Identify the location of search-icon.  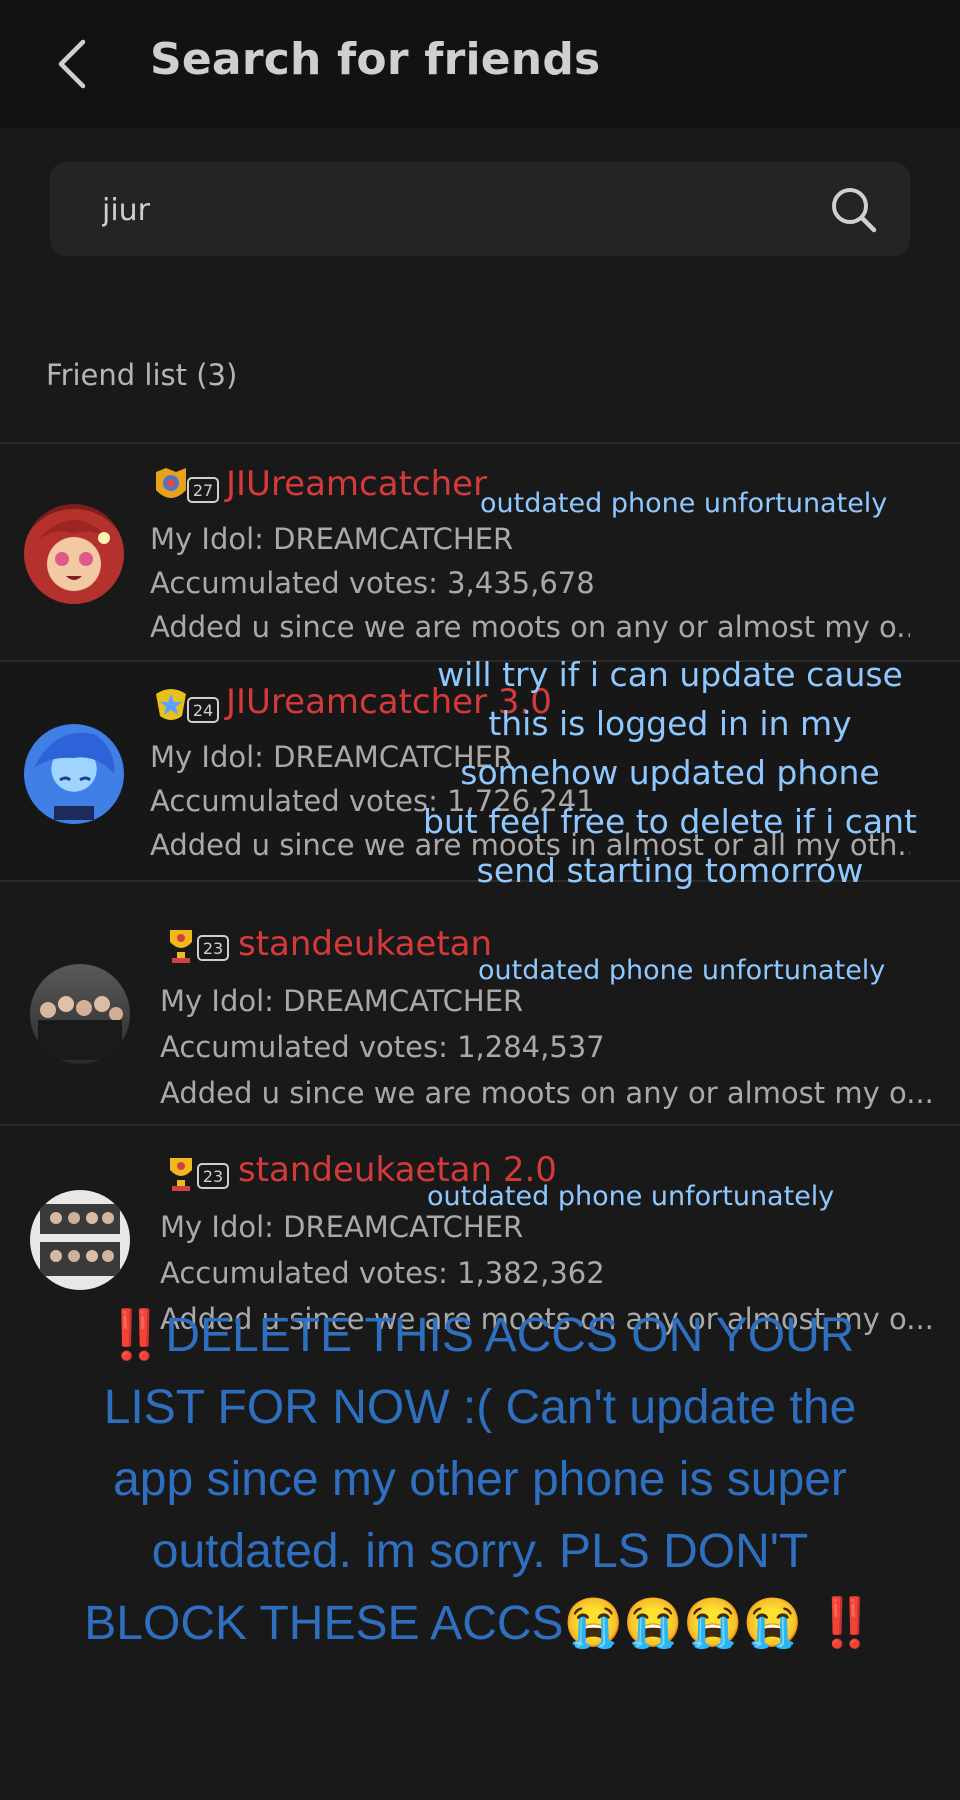
(854, 210).